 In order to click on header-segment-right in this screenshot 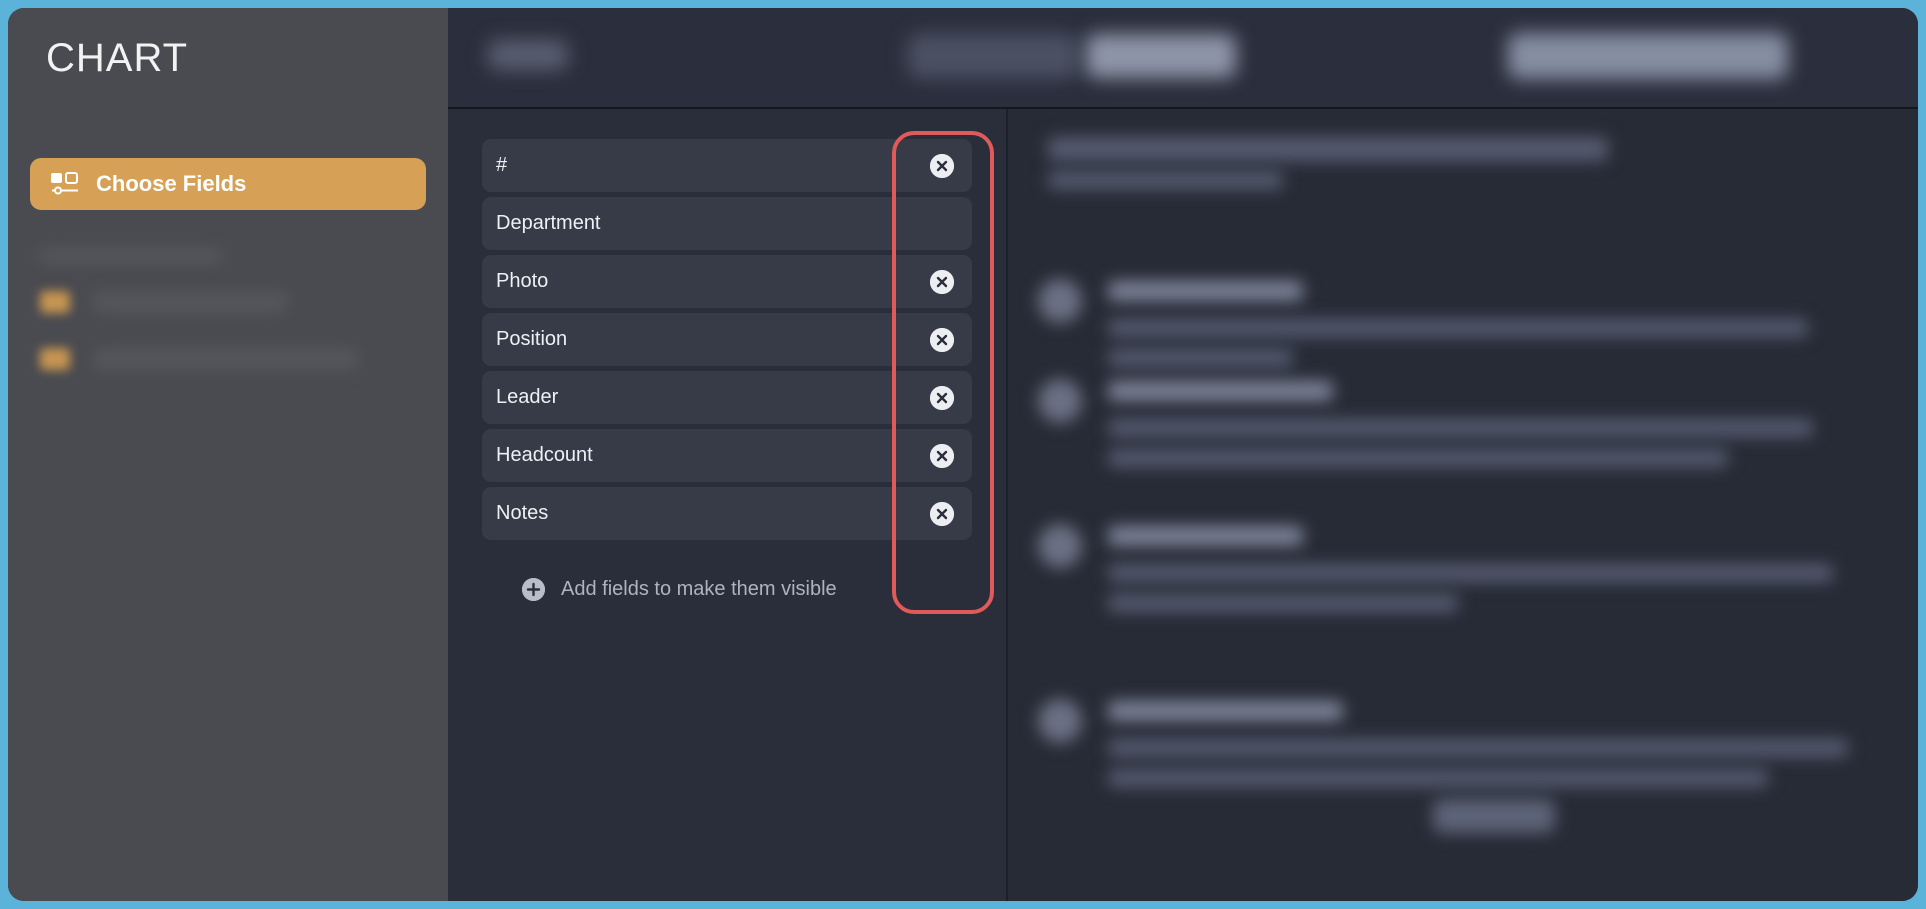, I will do `click(1161, 56)`.